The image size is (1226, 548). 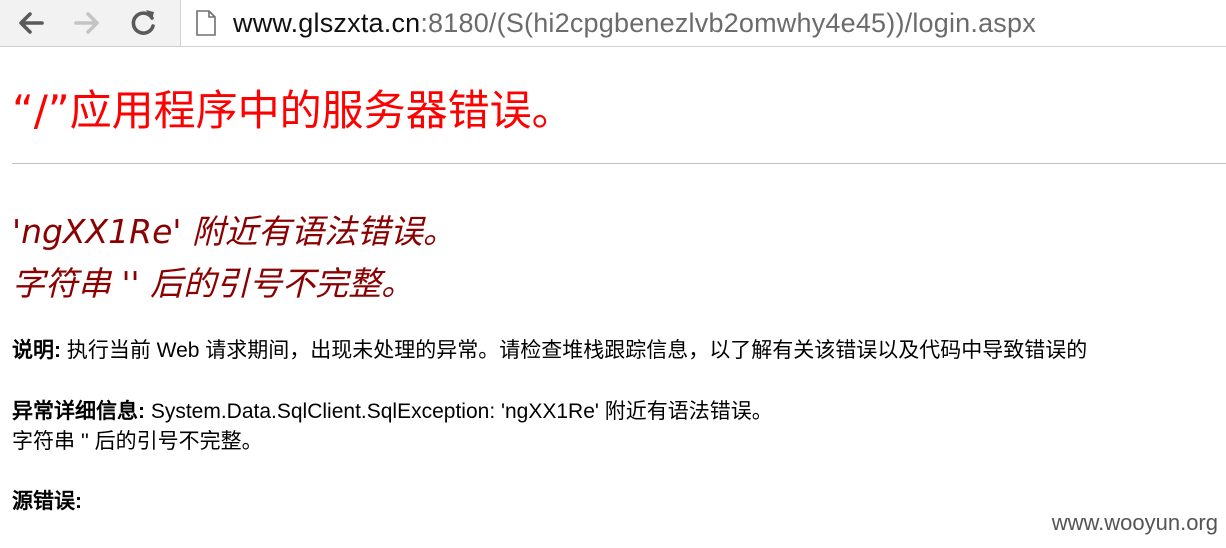 What do you see at coordinates (137, 441) in the screenshot?
I see `exception-details-line2: 字符串 '' 后的引号不完整。` at bounding box center [137, 441].